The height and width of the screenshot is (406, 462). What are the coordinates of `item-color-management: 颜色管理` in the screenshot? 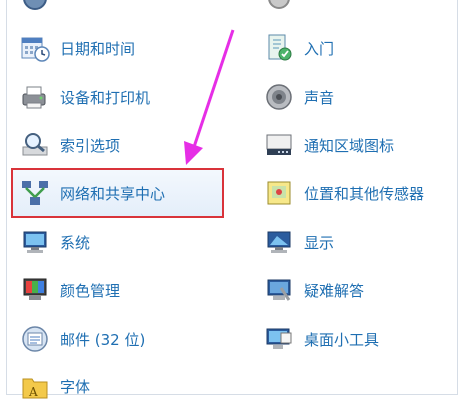 It's located at (123, 290).